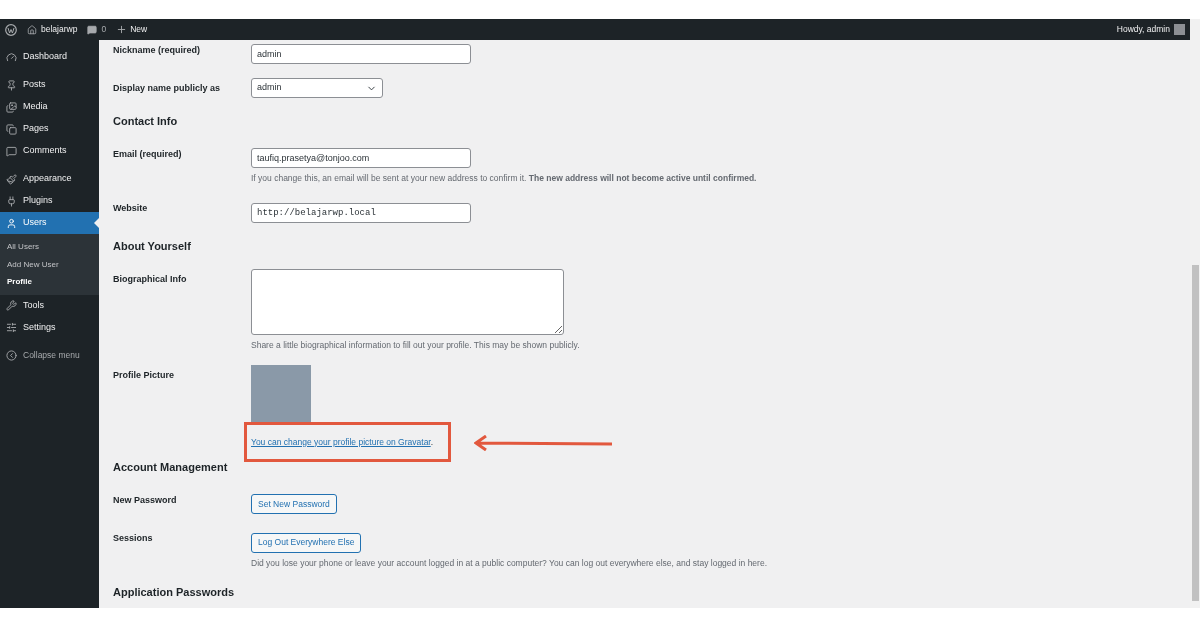 Image resolution: width=1200 pixels, height=628 pixels. Describe the element at coordinates (11, 223) in the screenshot. I see `person-icon` at that location.